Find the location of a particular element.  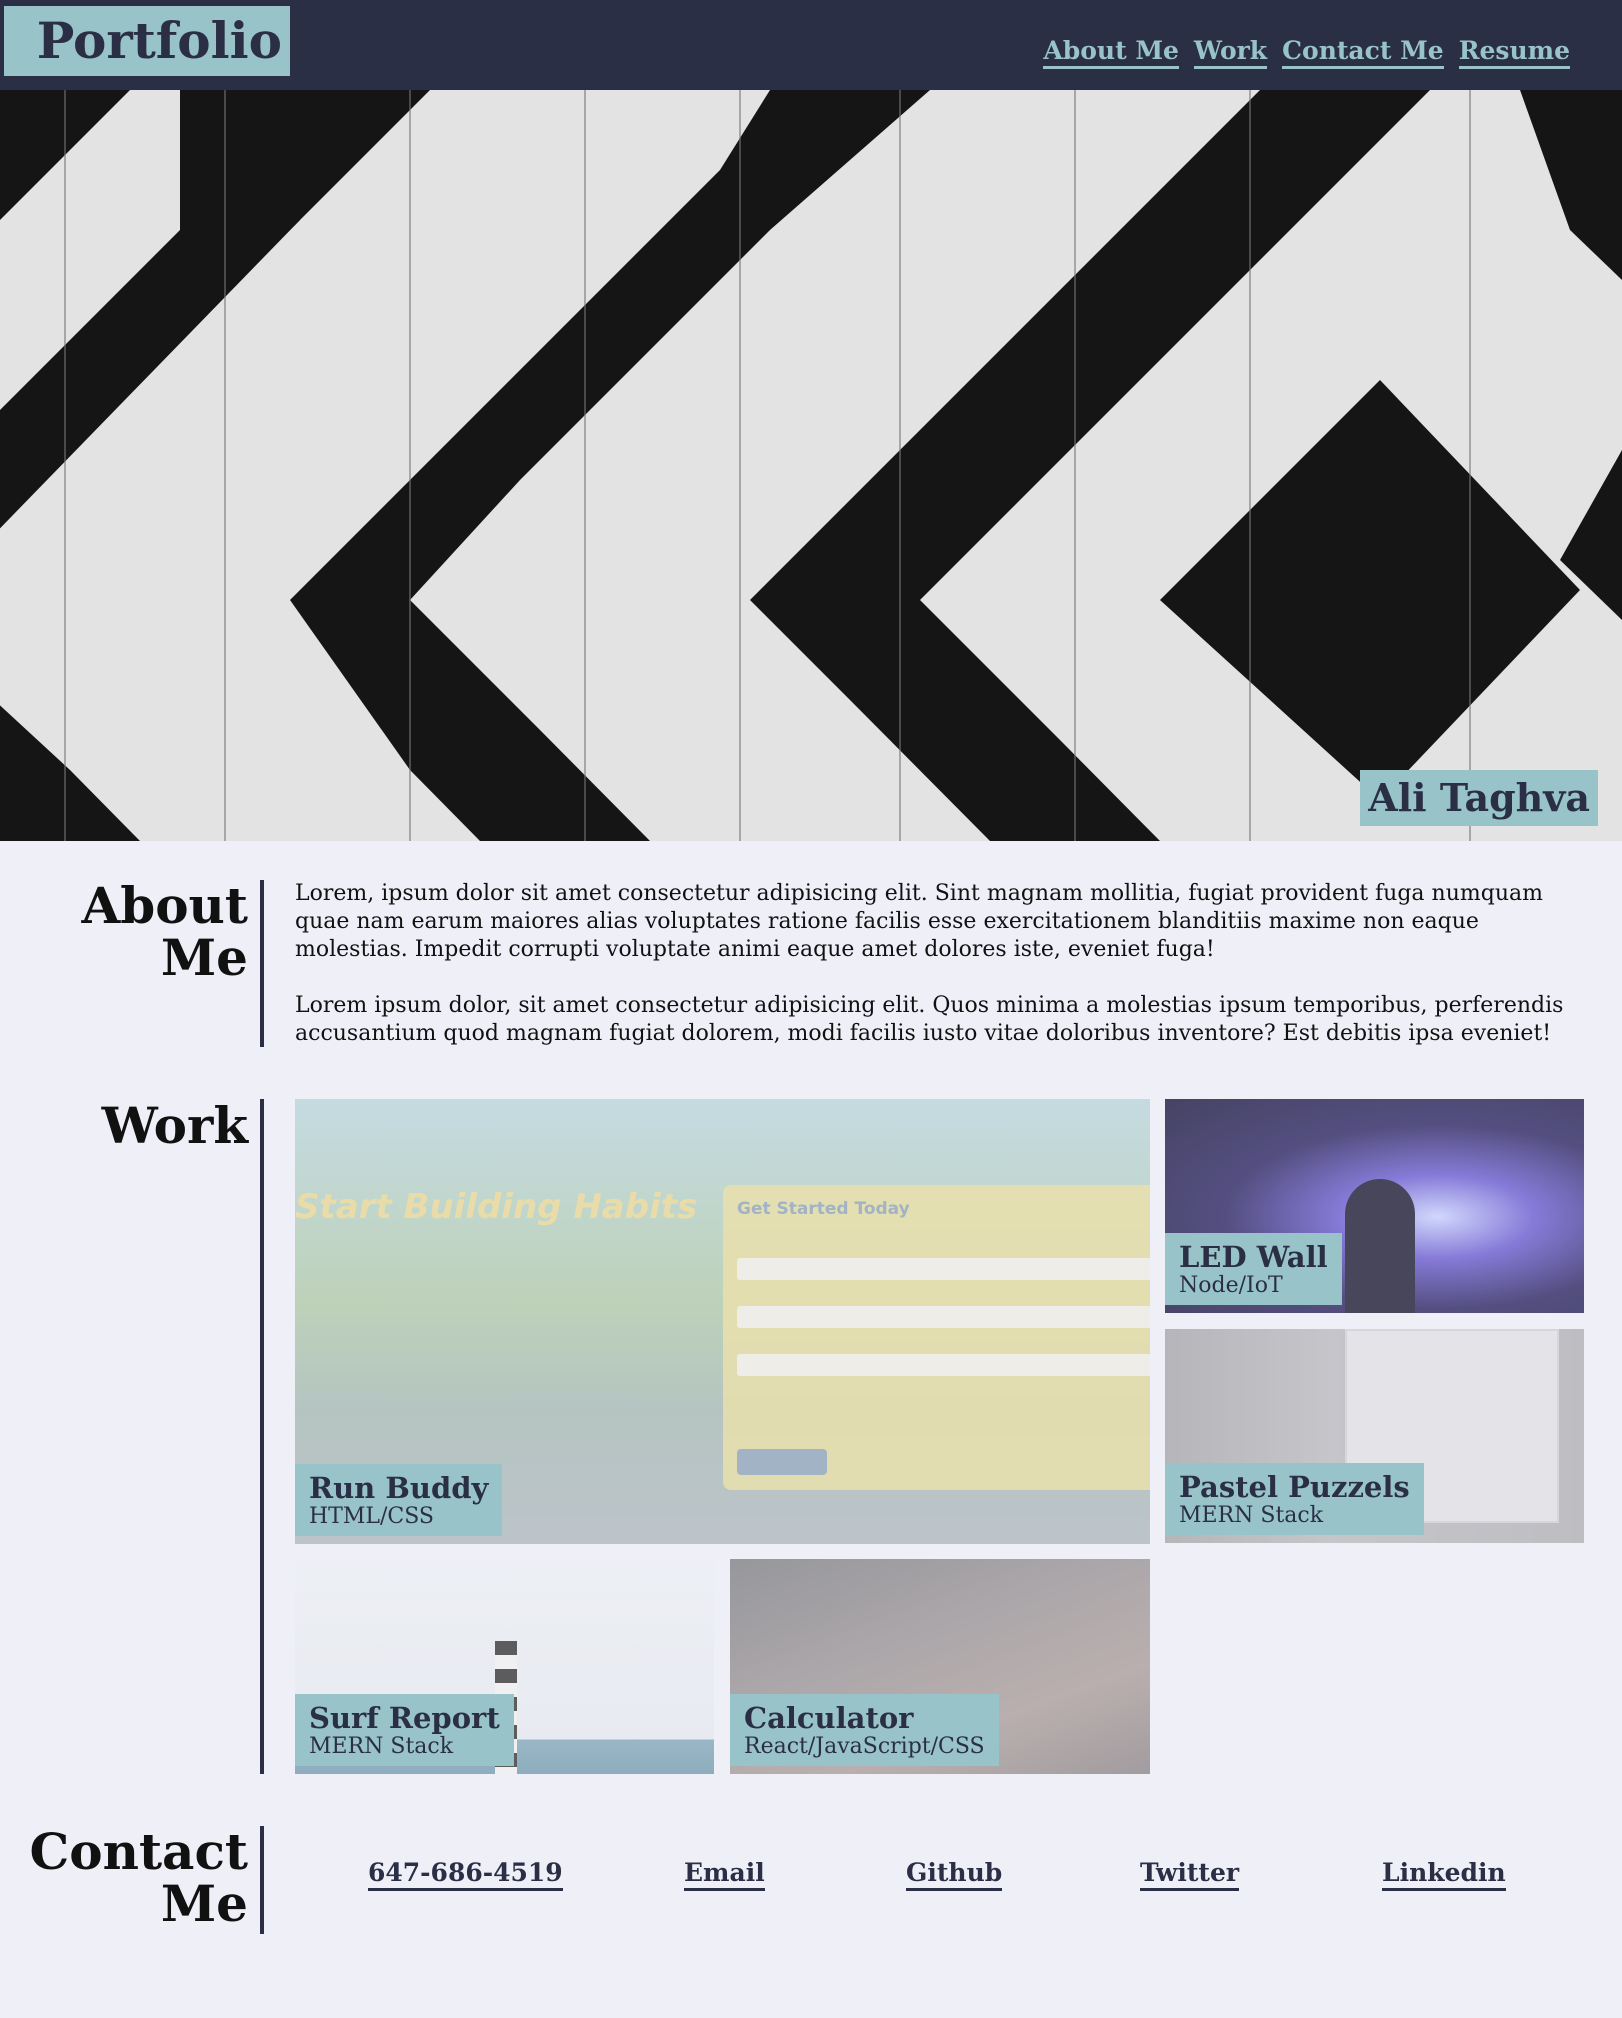

contact-email-link: Email is located at coordinates (724, 1874).